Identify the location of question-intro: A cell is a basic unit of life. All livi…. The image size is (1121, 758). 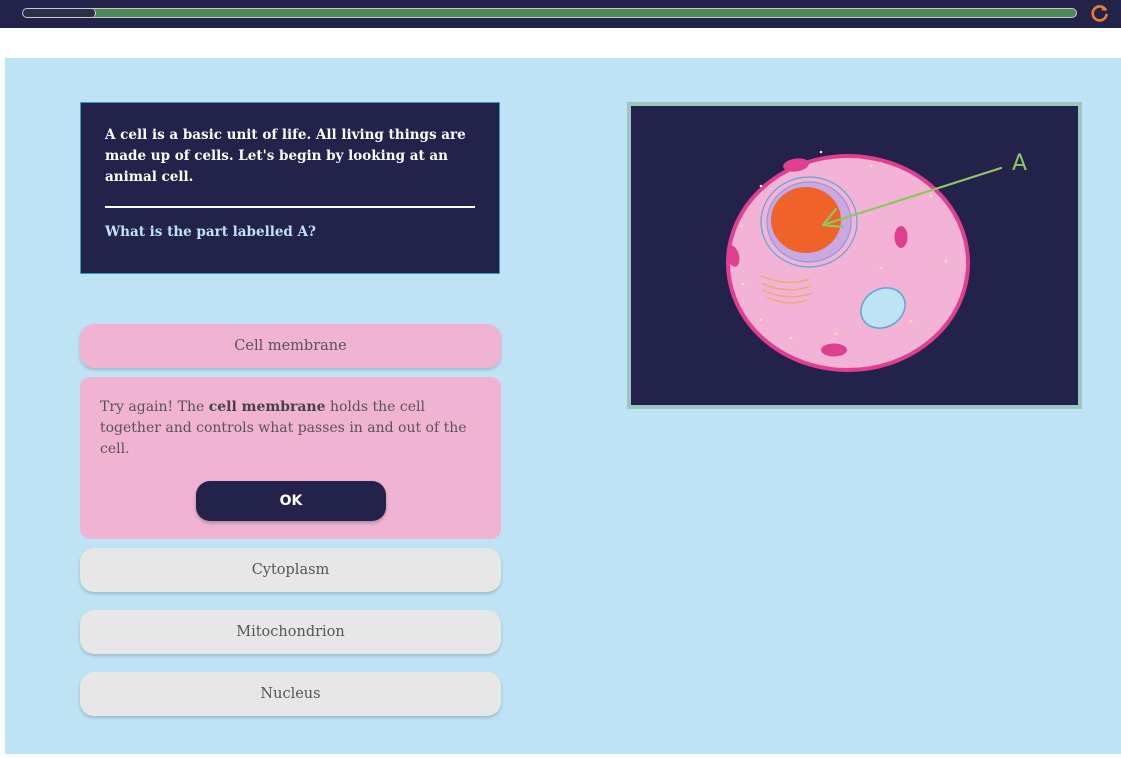
(285, 156).